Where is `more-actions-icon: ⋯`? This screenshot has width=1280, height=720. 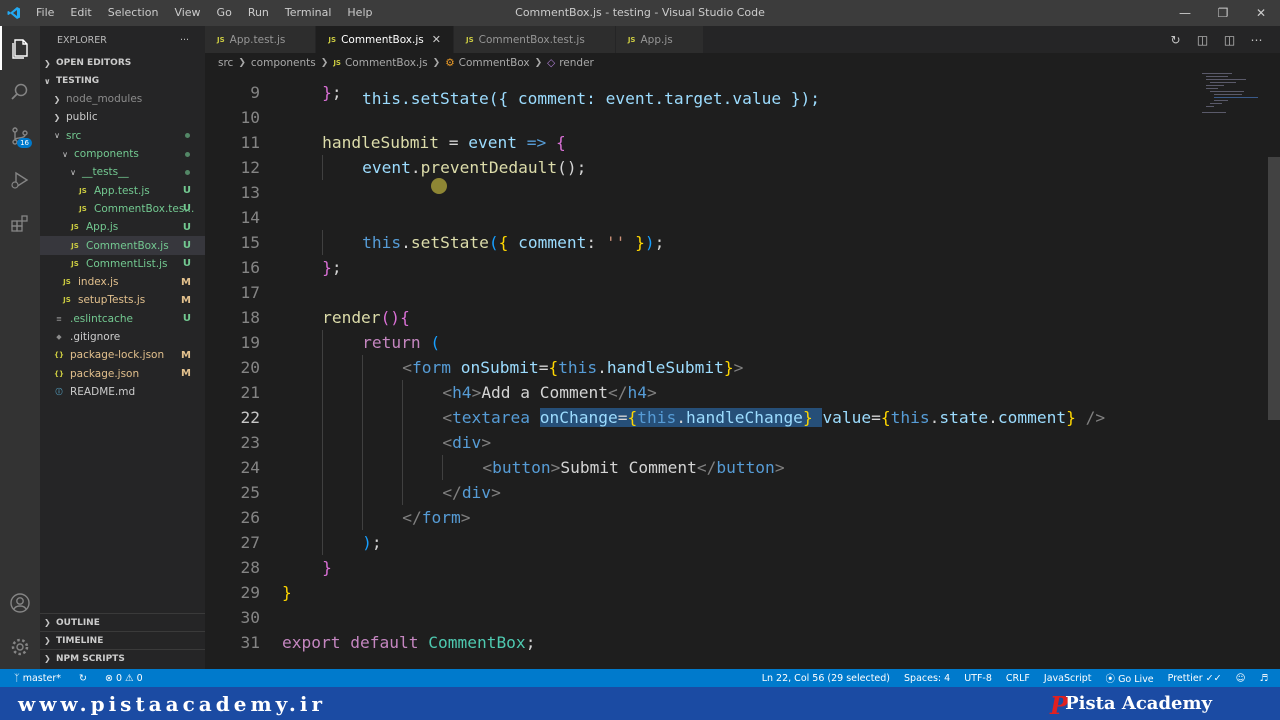 more-actions-icon: ⋯ is located at coordinates (1256, 40).